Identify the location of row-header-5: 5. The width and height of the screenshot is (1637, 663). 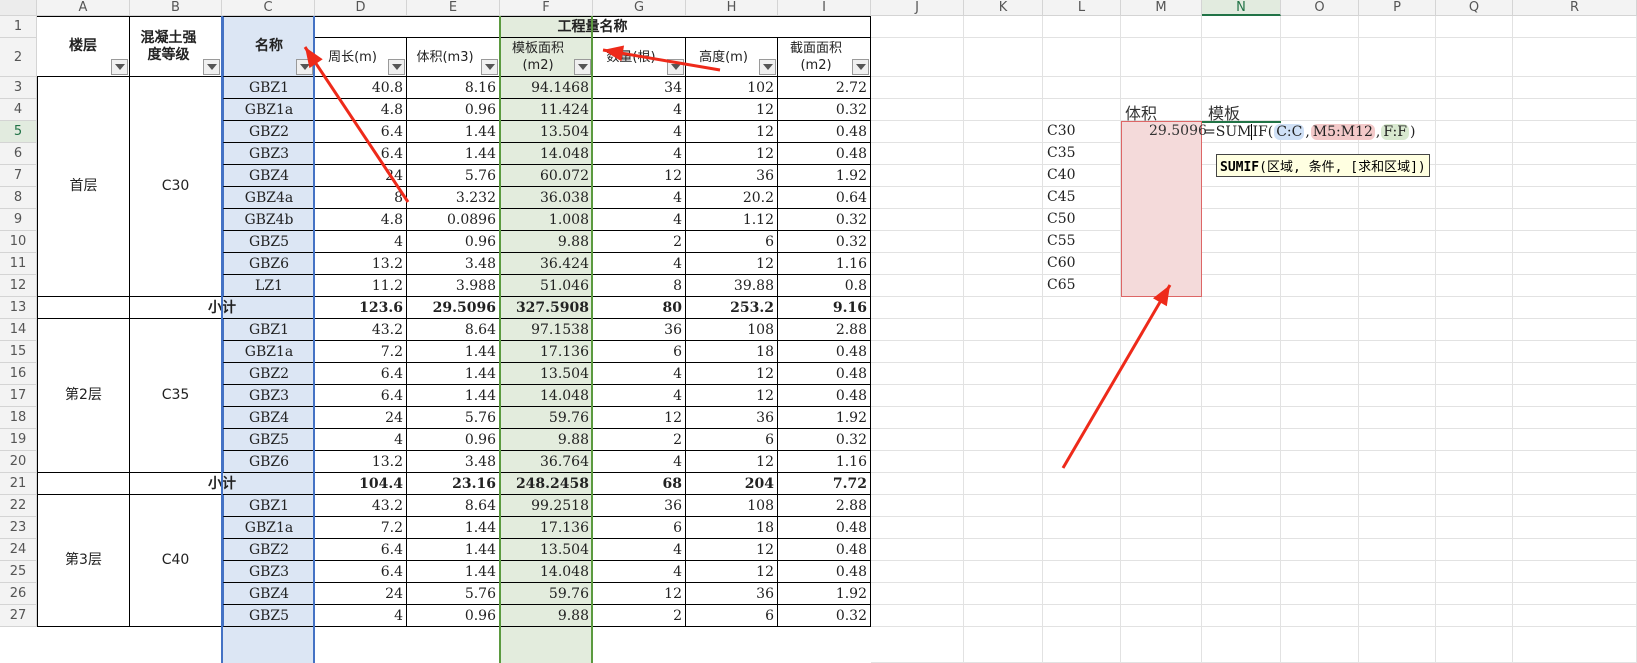
(18, 132).